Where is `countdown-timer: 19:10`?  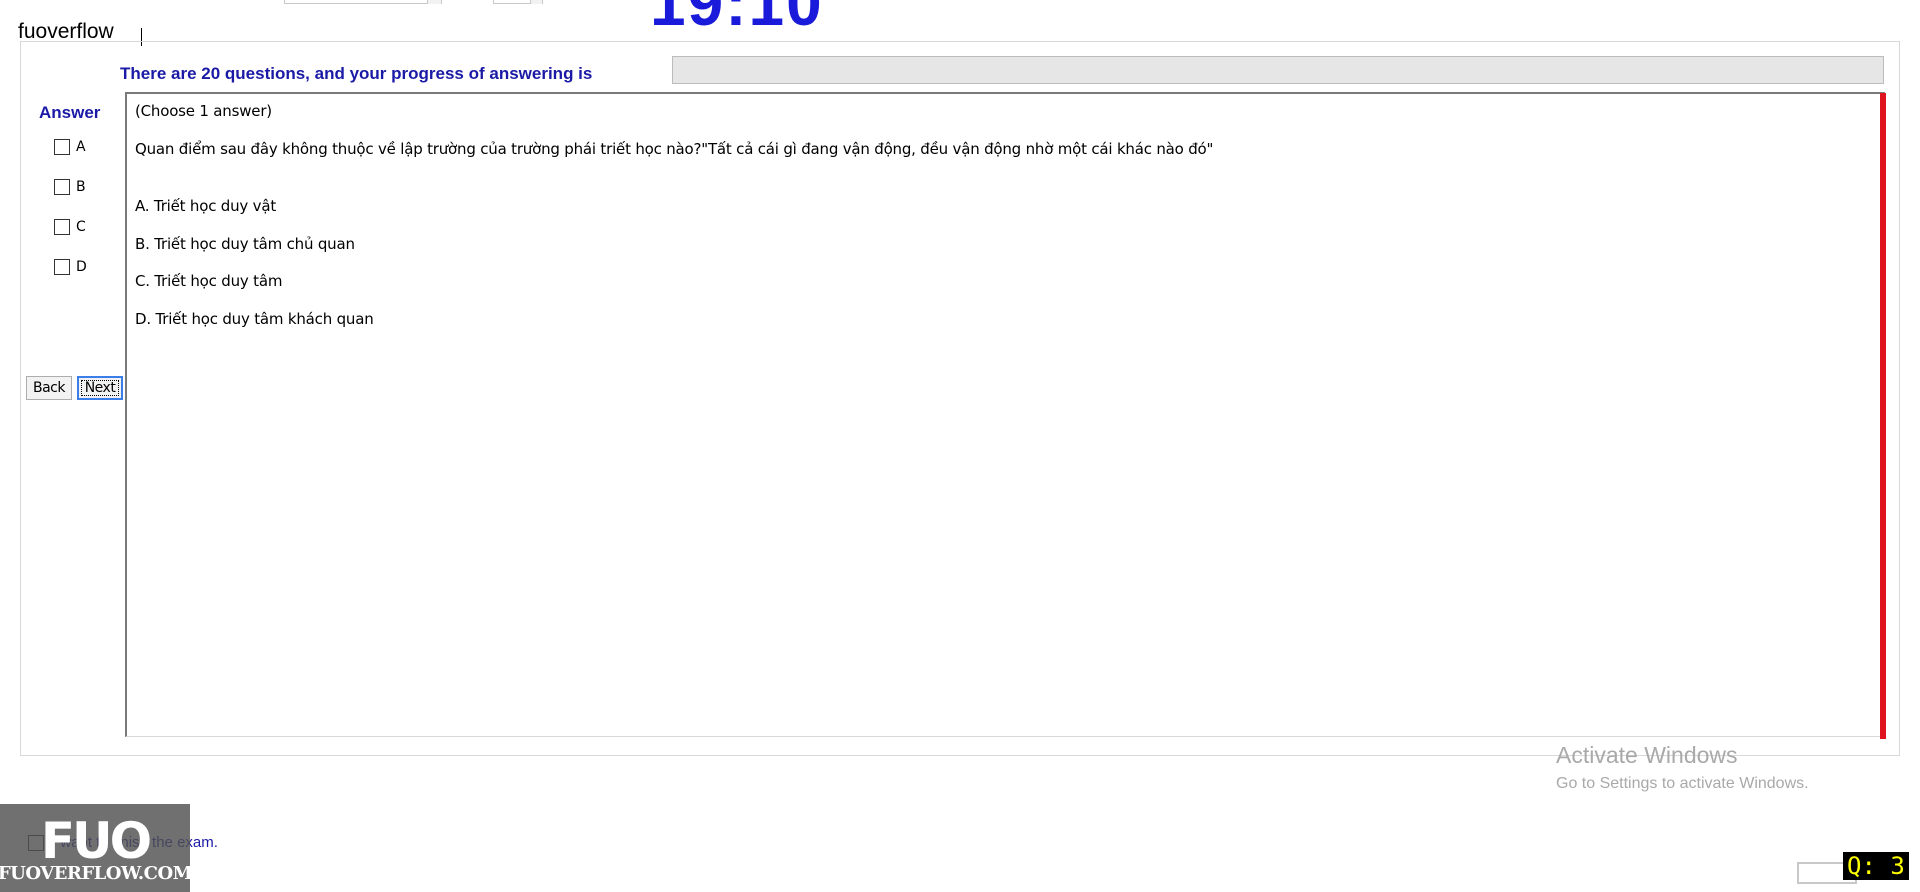 countdown-timer: 19:10 is located at coordinates (737, 19).